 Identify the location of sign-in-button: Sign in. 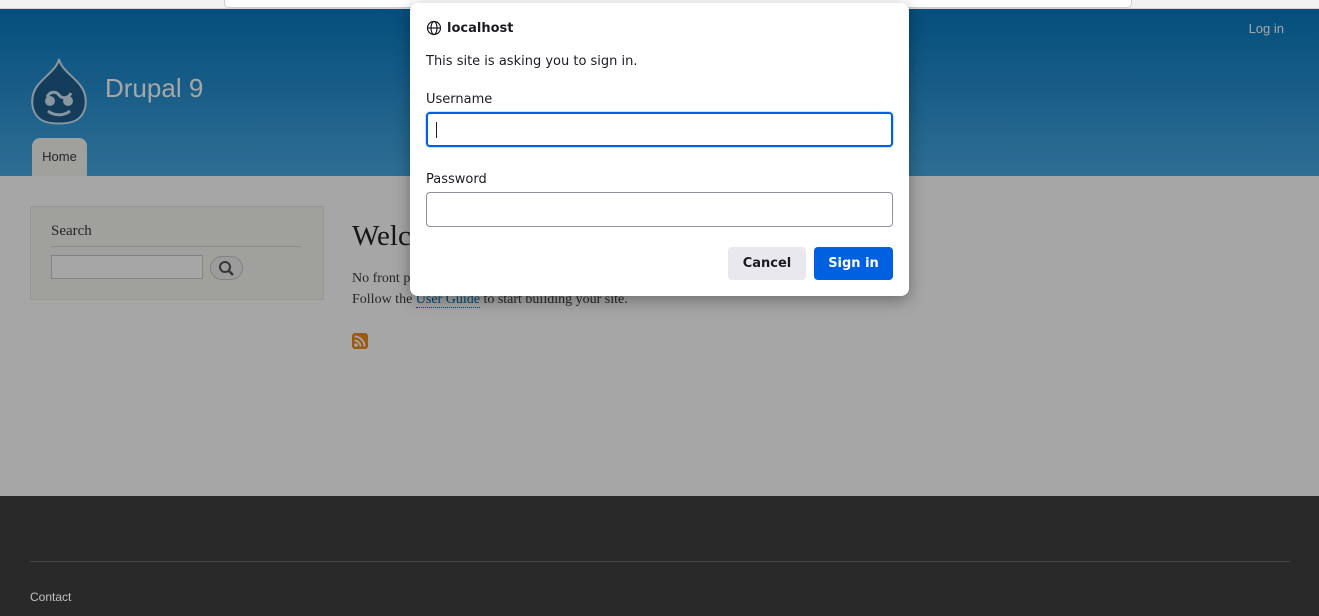
(853, 263).